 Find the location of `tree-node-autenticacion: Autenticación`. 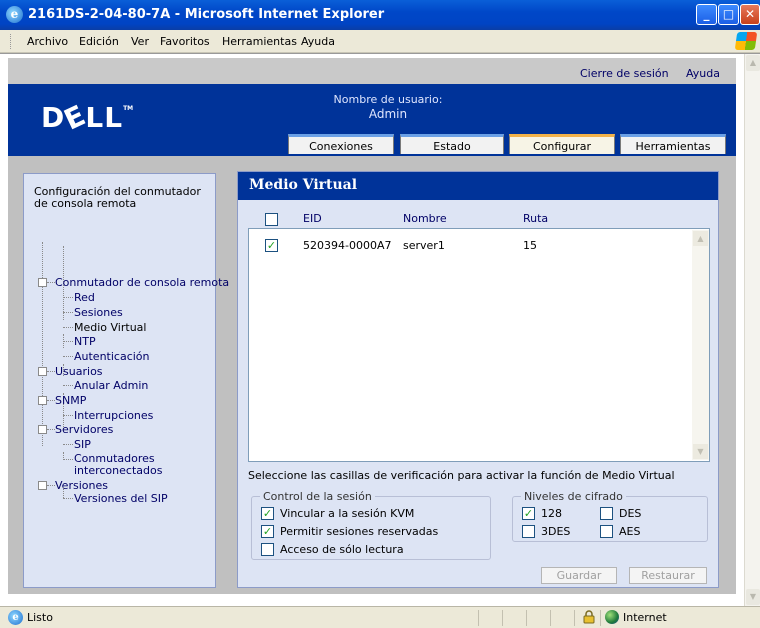

tree-node-autenticacion: Autenticación is located at coordinates (112, 356).